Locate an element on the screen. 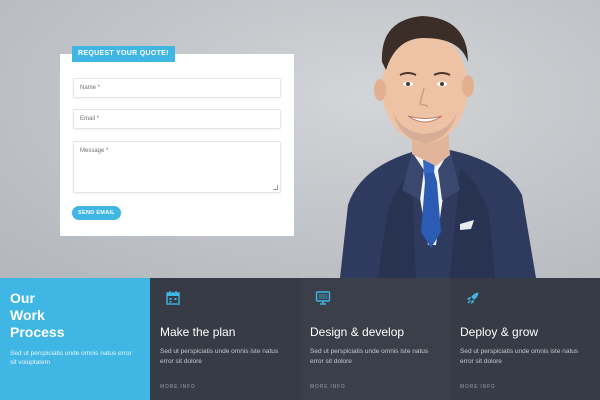  quote-form-heading: REQUEST YOUR QUOTE! is located at coordinates (123, 54).